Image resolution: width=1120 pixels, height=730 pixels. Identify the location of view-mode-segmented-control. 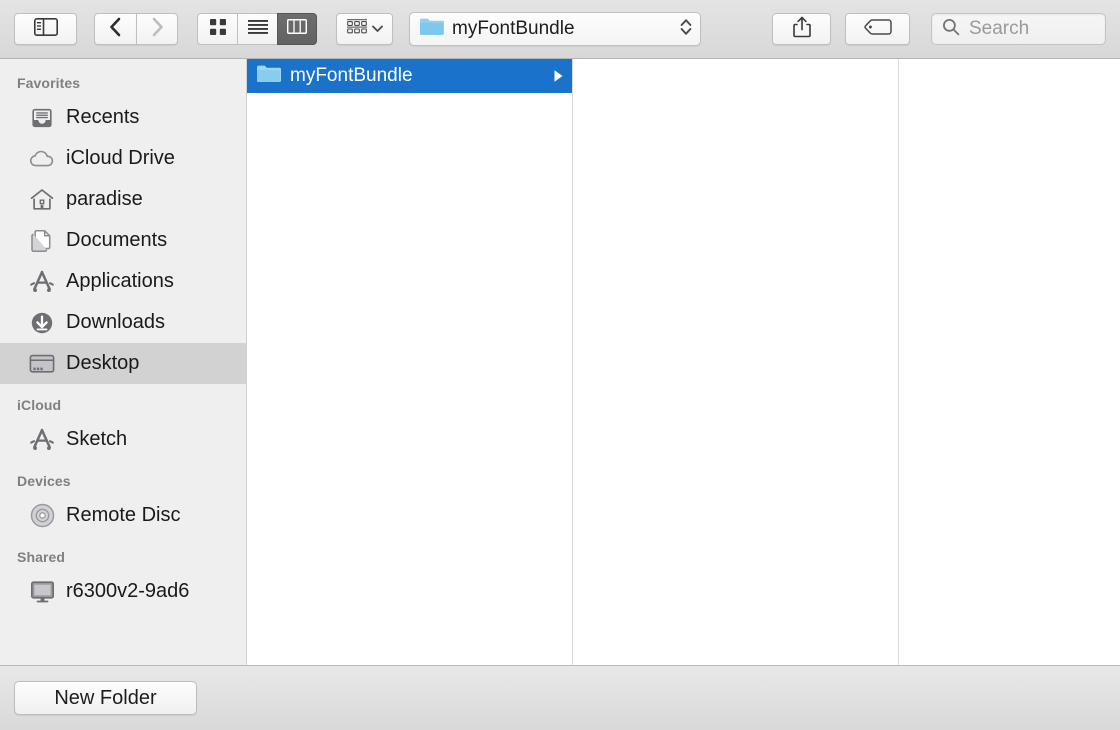
(257, 29).